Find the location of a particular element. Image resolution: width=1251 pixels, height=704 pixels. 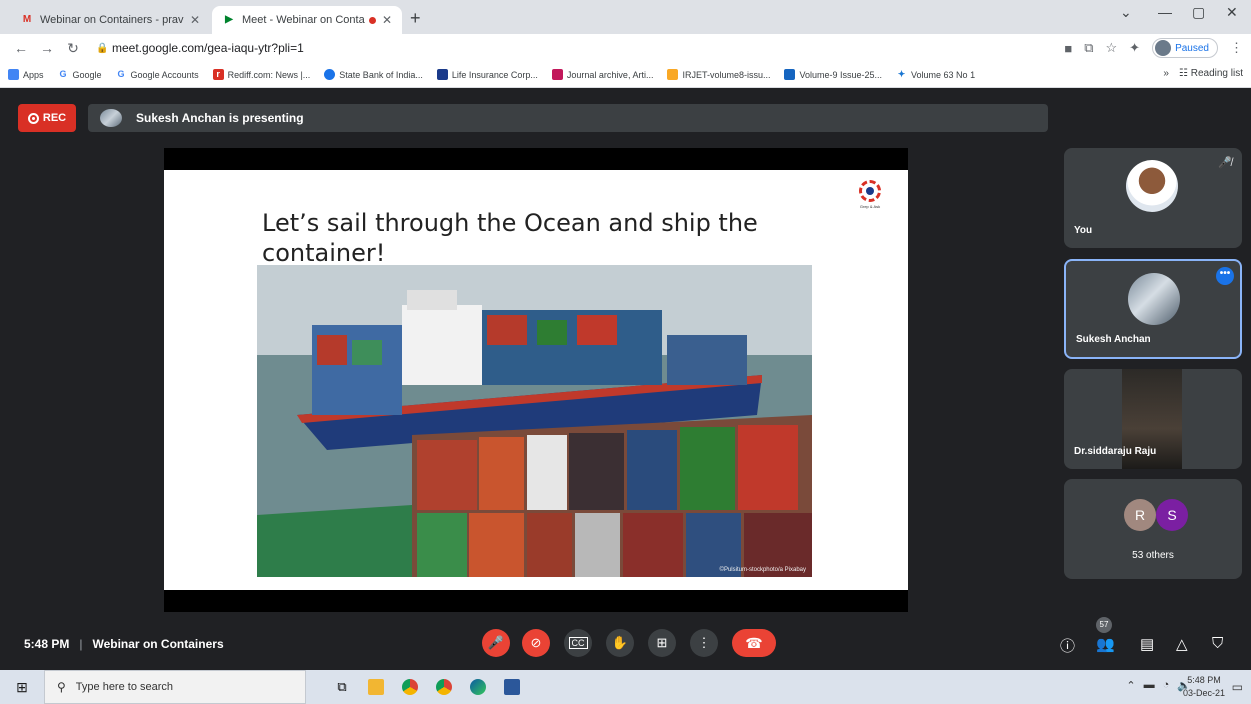

tab-title: Webinar on Containers - pravee is located at coordinates (112, 20).